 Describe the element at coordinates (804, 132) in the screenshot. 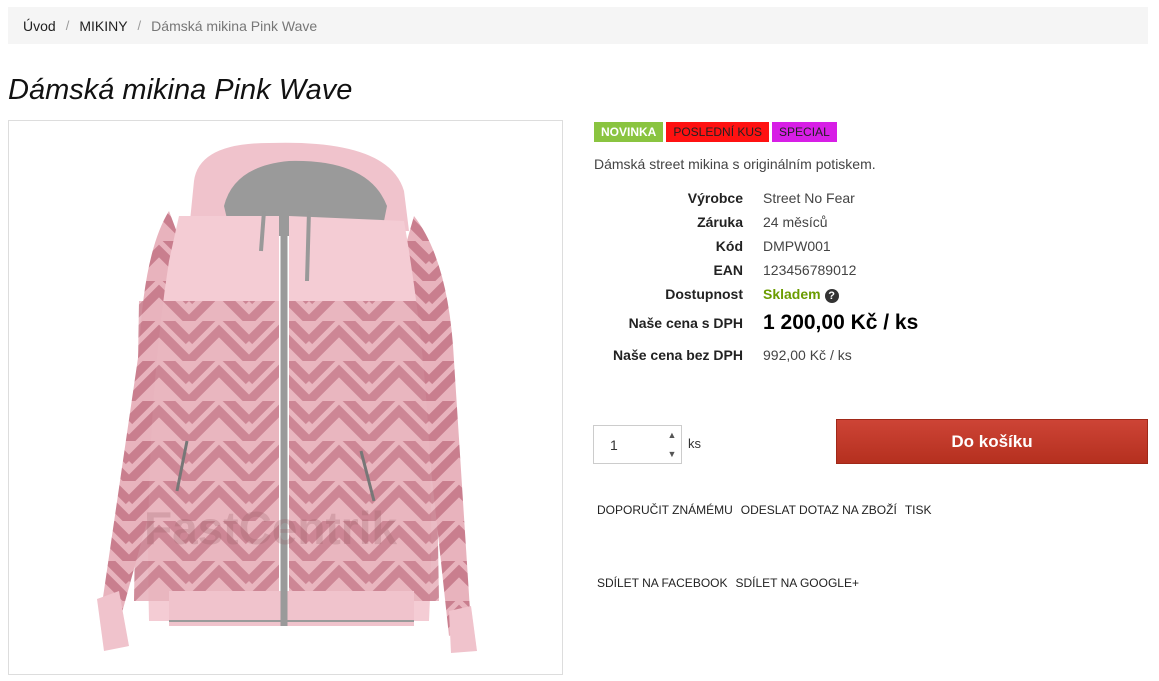

I see `flag-special: SPECIAL` at that location.